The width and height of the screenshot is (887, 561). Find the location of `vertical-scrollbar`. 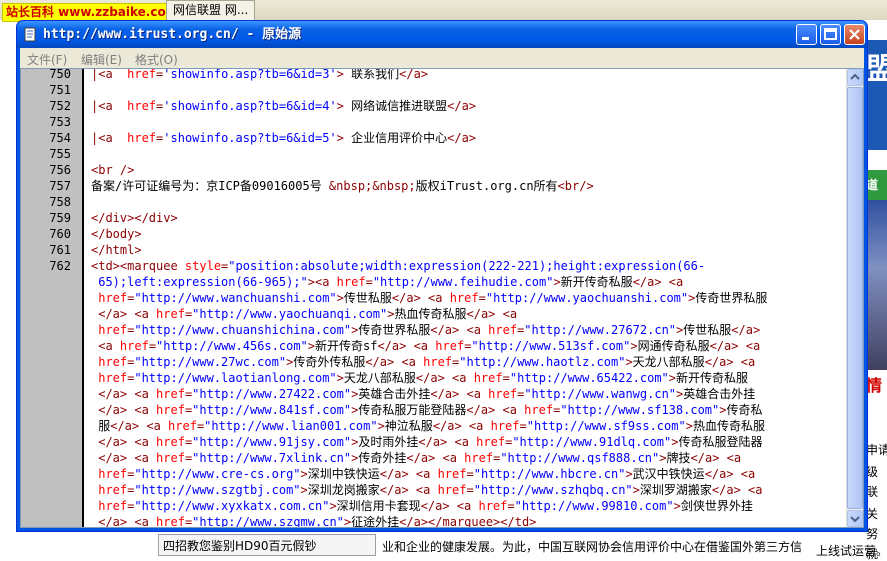

vertical-scrollbar is located at coordinates (854, 298).